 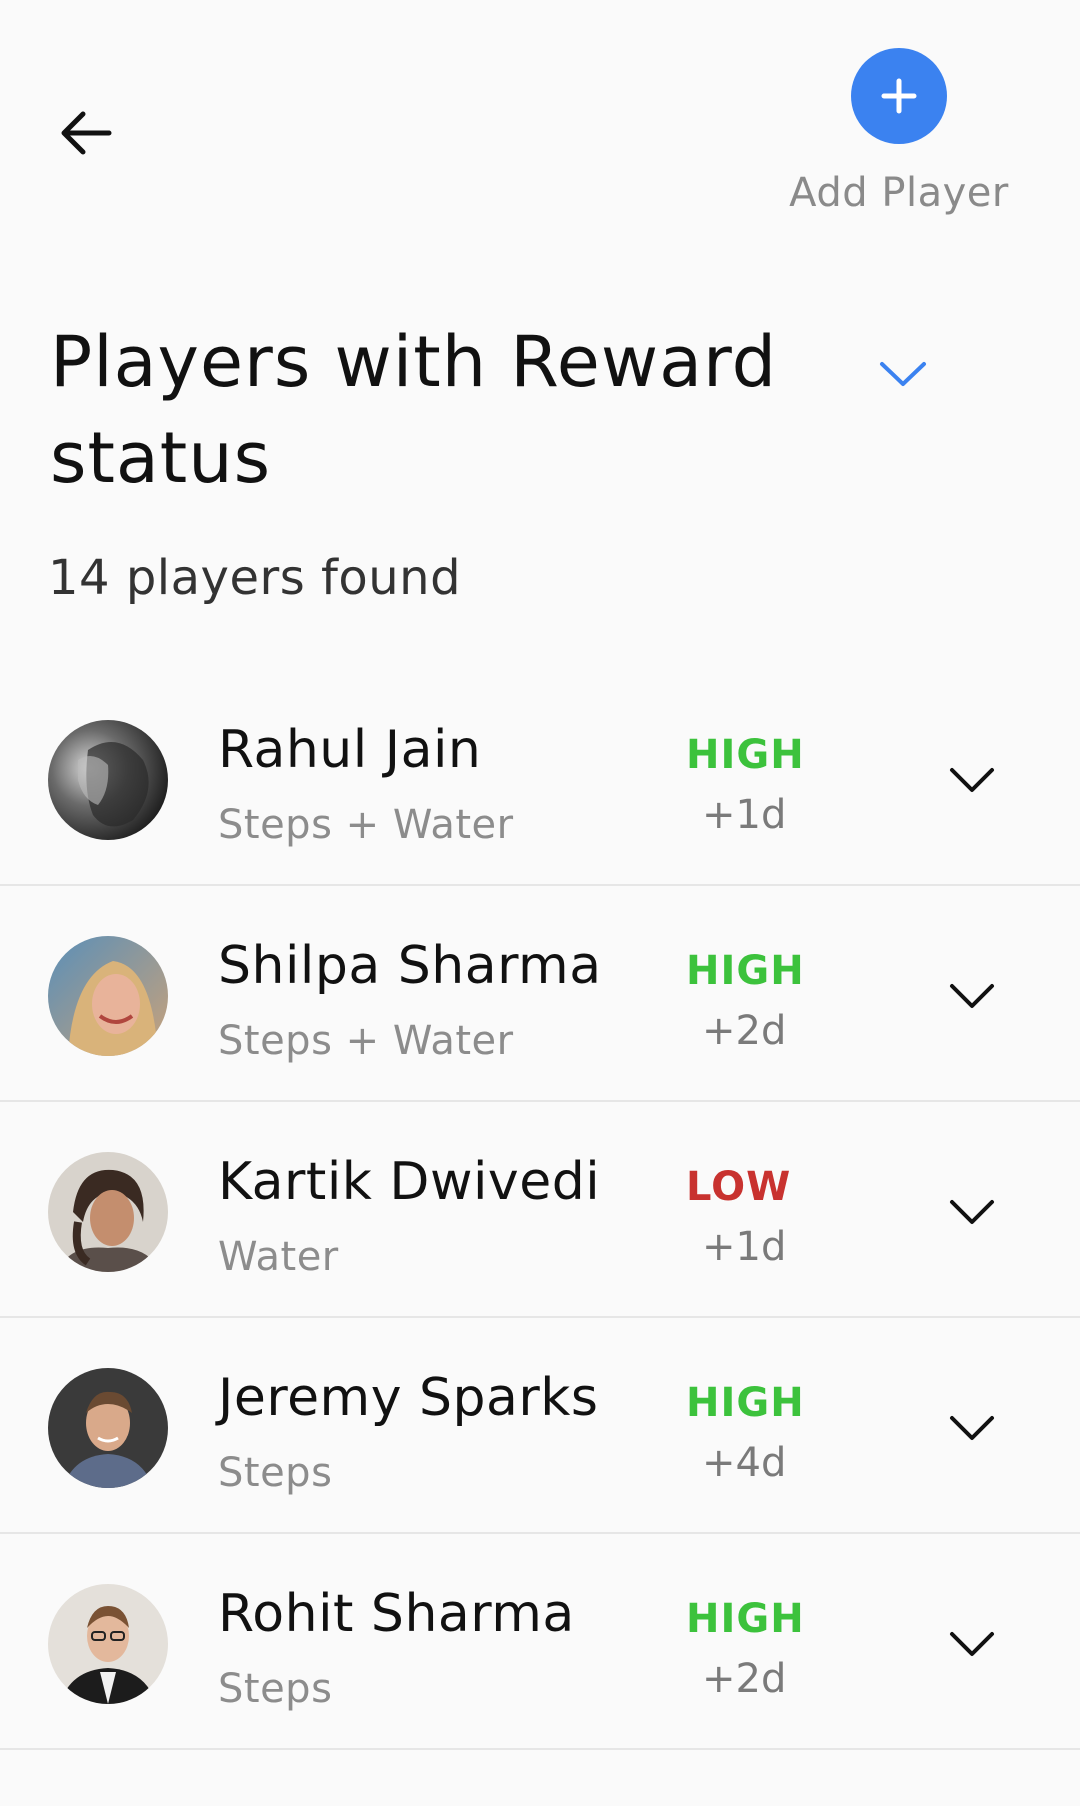 I want to click on status-duration: +4d, so click(x=744, y=1463).